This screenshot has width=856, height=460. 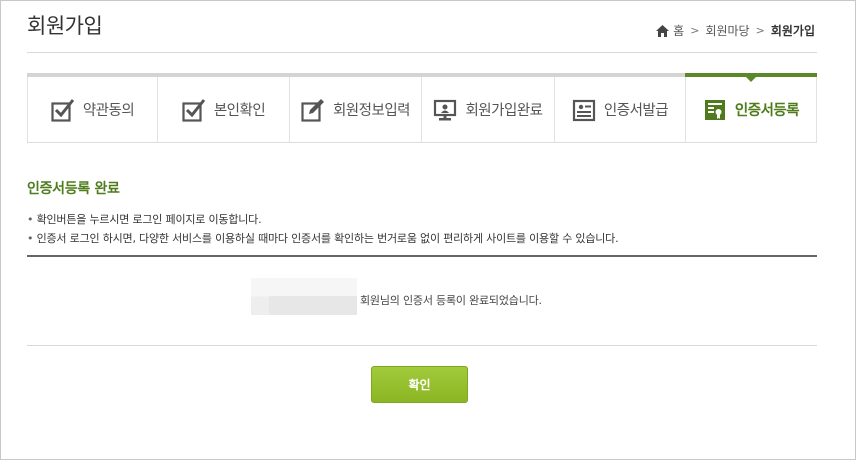 I want to click on step-label: 회원정보입력, so click(x=371, y=111).